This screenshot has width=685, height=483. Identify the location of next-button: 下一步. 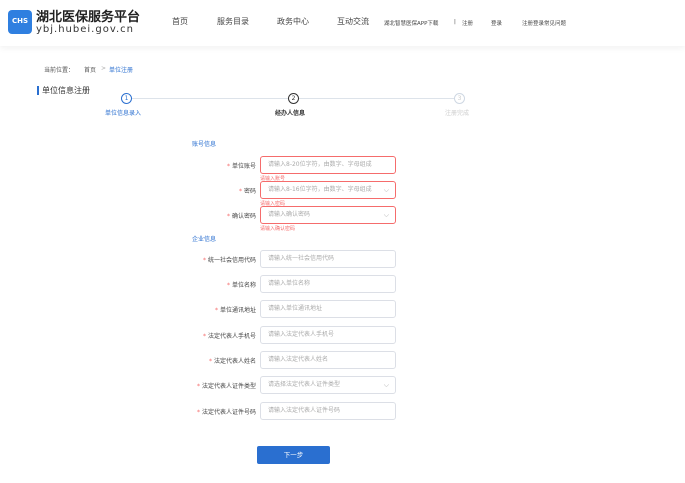
(293, 455).